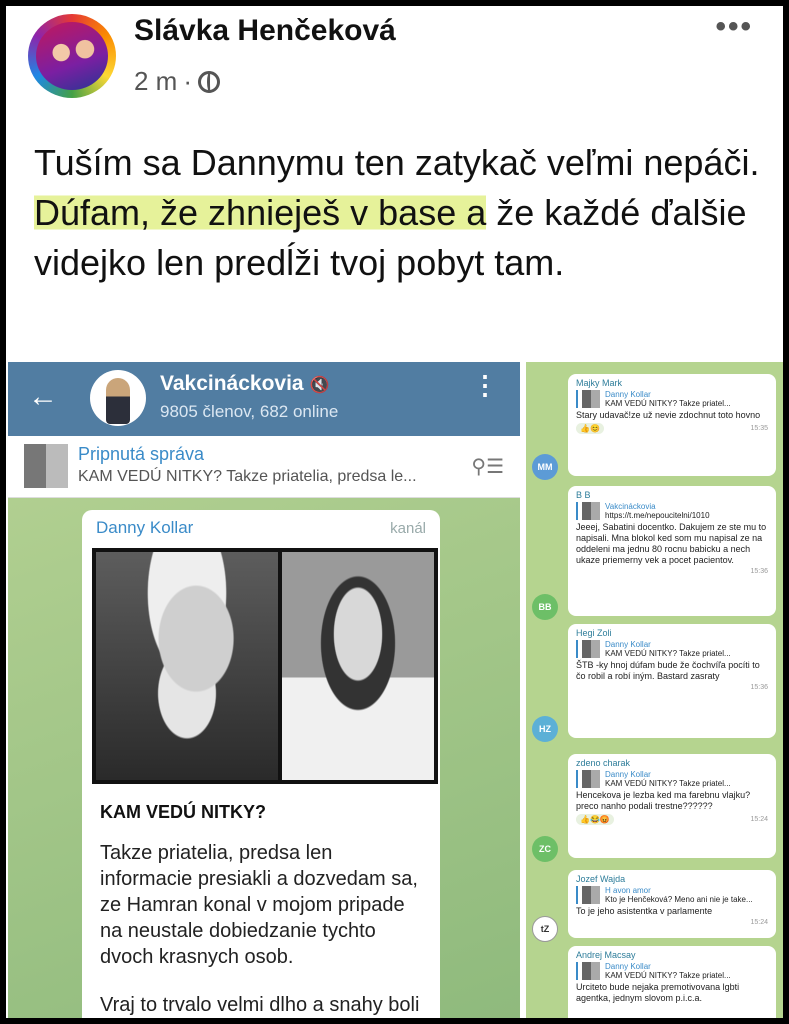 The image size is (789, 1024). What do you see at coordinates (672, 955) in the screenshot?
I see `comment-author: Andrej Macsay` at bounding box center [672, 955].